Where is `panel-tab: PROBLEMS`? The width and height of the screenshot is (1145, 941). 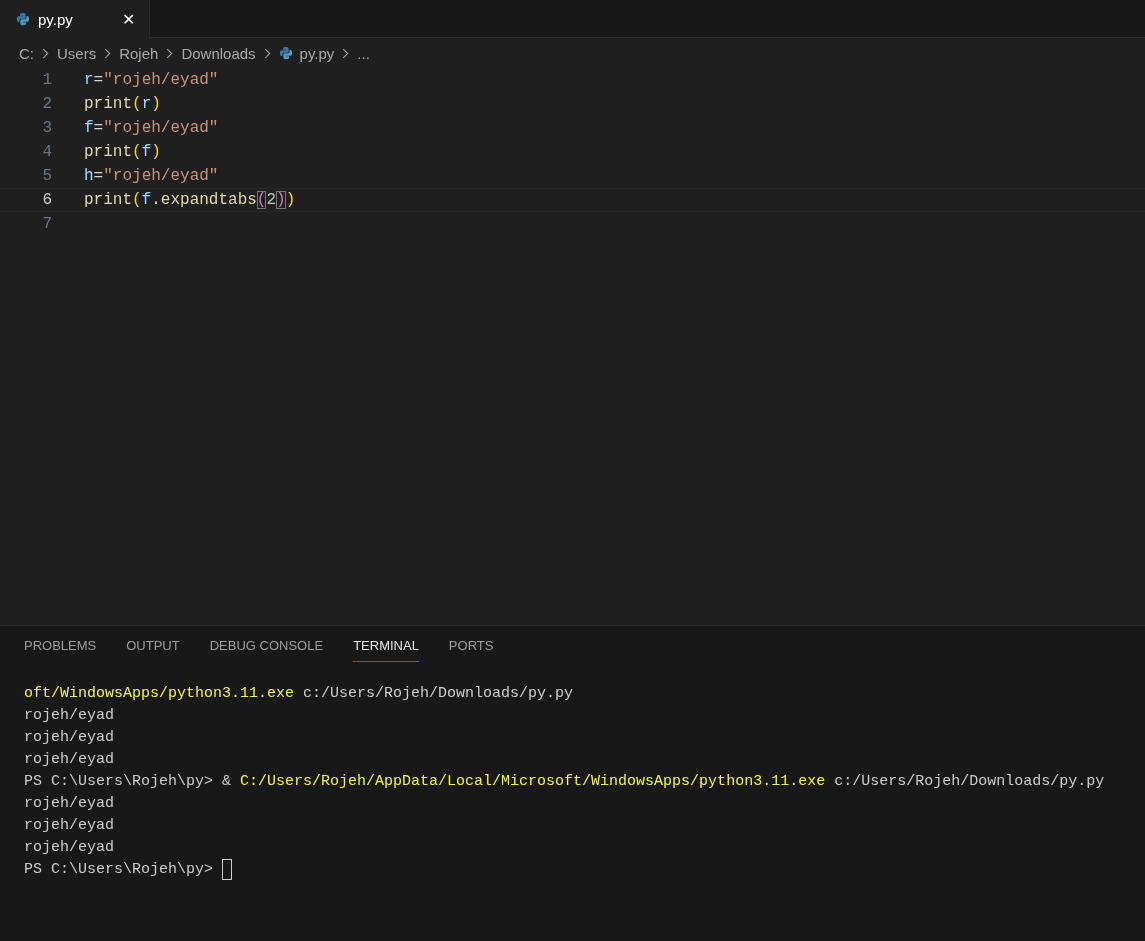
panel-tab: PROBLEMS is located at coordinates (60, 649).